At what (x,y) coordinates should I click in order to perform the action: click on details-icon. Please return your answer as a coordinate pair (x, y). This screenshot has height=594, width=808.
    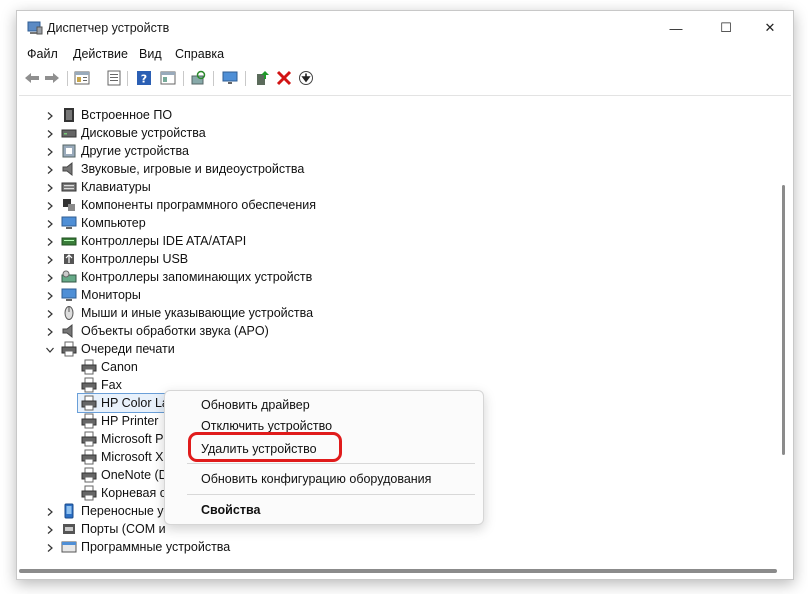
    Looking at the image, I should click on (114, 78).